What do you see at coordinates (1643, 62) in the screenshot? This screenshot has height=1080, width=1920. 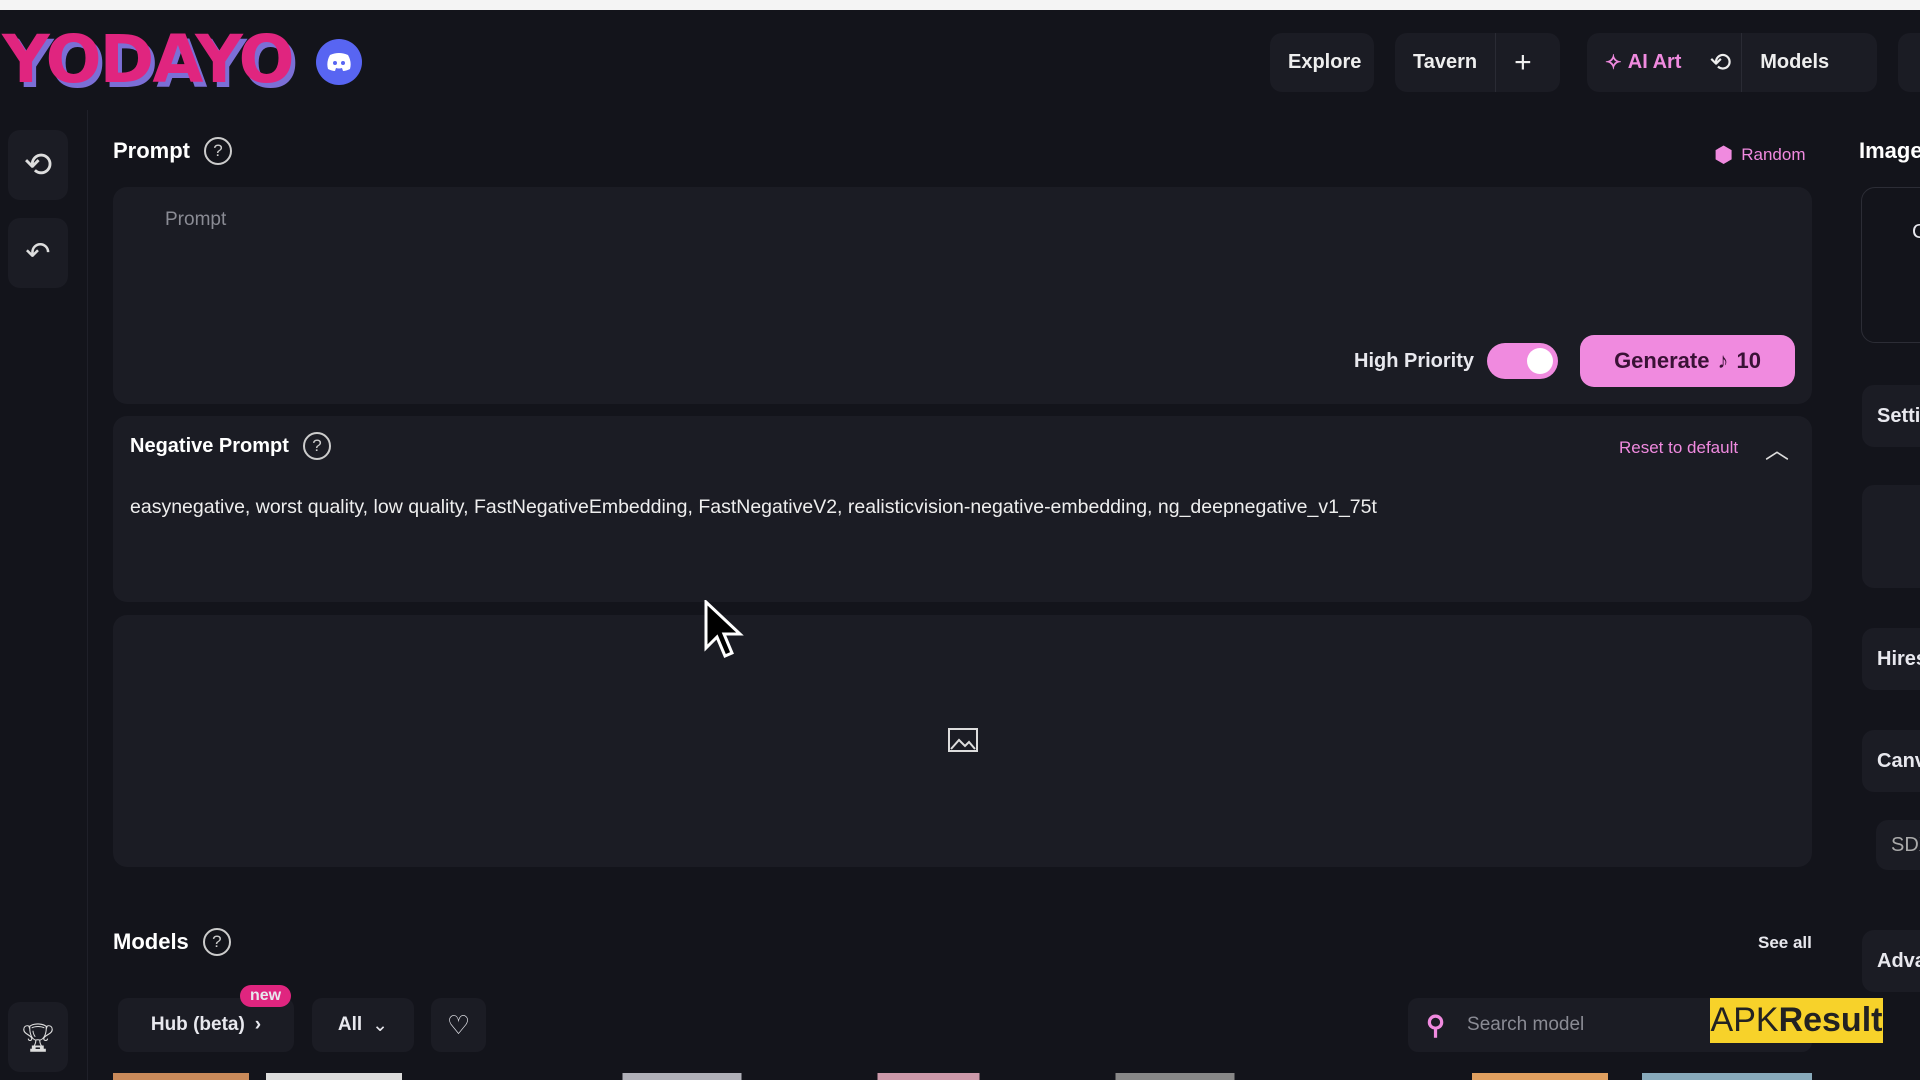 I see `nav-ai-art: ✧ AI Art` at bounding box center [1643, 62].